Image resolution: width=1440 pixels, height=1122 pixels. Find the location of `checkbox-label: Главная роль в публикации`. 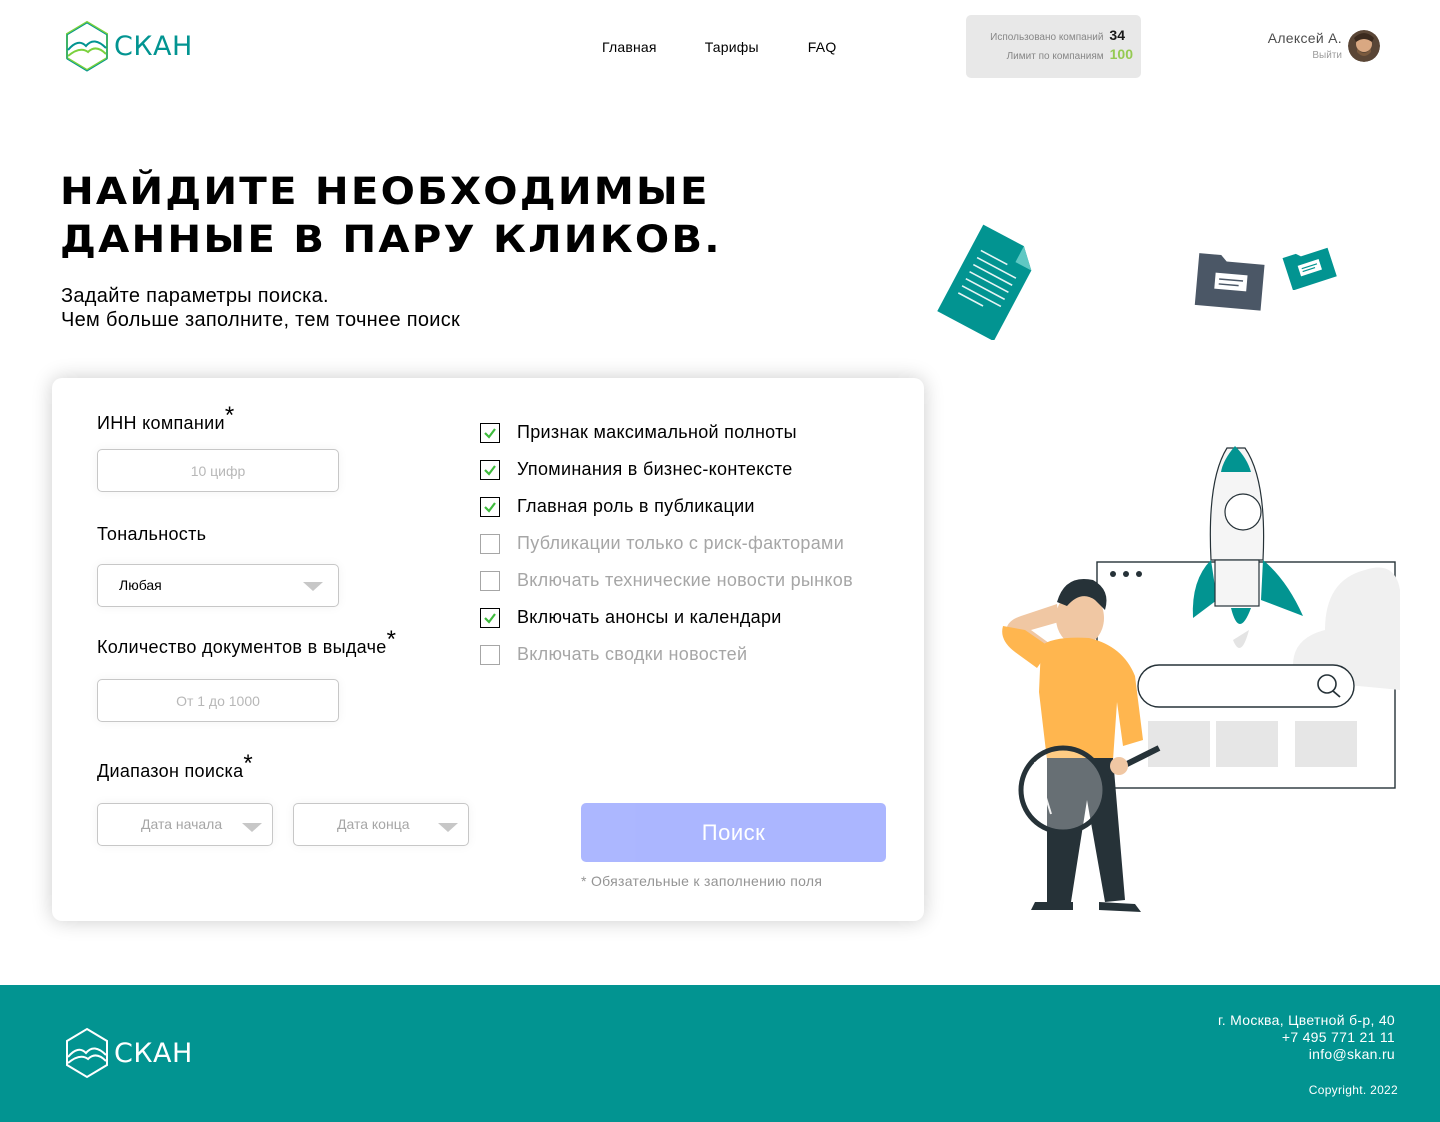

checkbox-label: Главная роль в публикации is located at coordinates (636, 506).